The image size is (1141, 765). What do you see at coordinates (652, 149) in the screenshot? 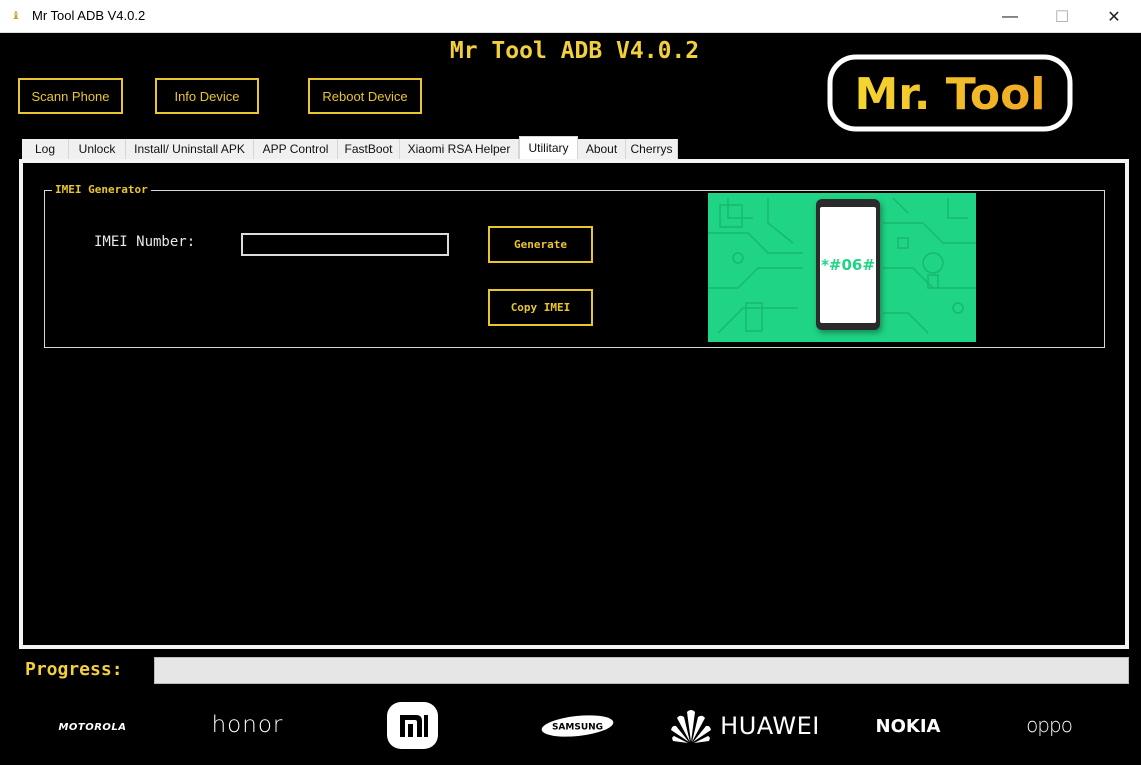
I see `tab-cherrys: Cherrys` at bounding box center [652, 149].